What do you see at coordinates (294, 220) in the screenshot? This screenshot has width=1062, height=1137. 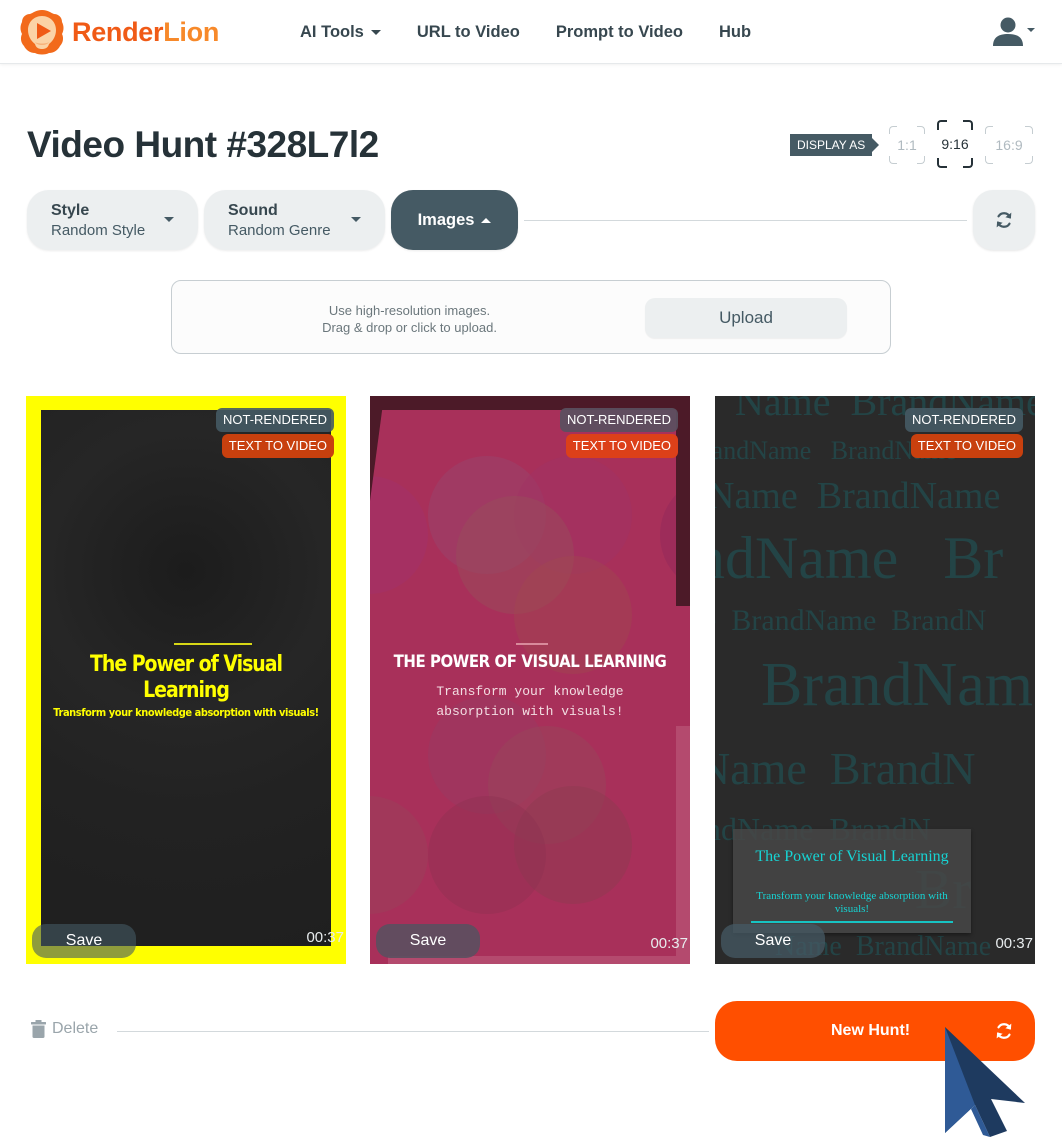 I see `sound-dropdown: Sound Random Genre` at bounding box center [294, 220].